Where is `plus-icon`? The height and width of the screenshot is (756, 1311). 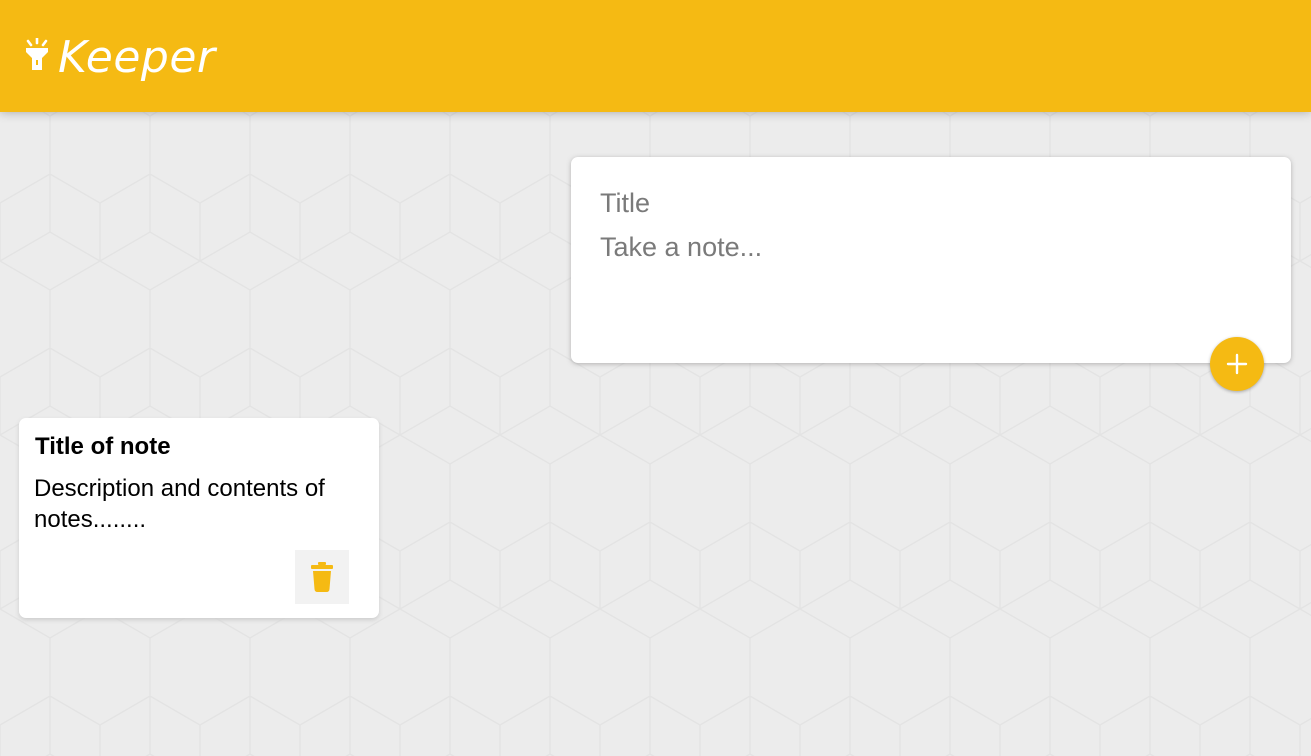
plus-icon is located at coordinates (1237, 364).